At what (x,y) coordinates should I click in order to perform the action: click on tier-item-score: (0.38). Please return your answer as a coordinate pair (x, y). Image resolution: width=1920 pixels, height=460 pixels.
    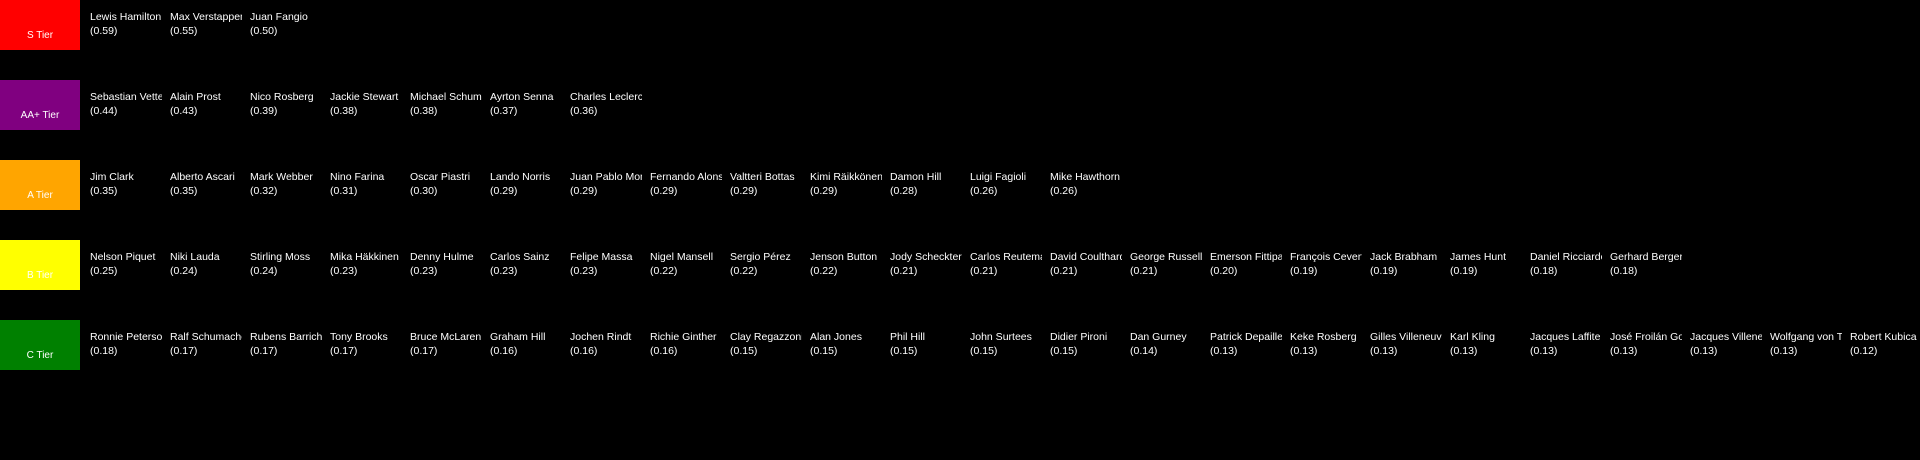
    Looking at the image, I should click on (424, 111).